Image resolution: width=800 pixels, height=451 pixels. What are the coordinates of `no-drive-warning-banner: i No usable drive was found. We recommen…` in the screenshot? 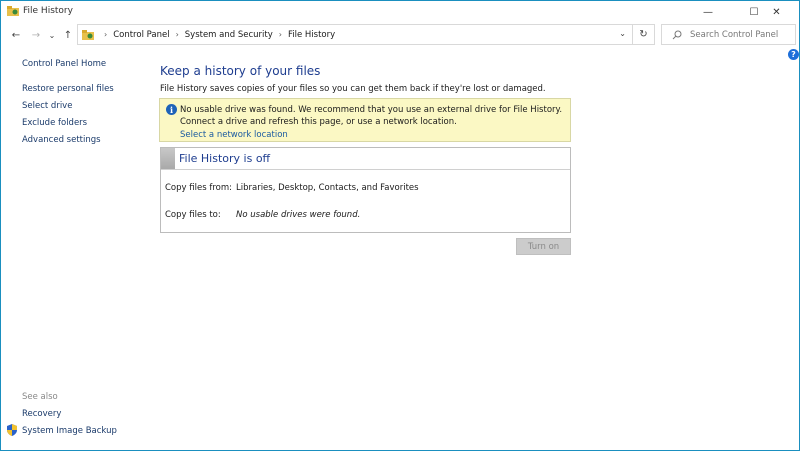 It's located at (365, 120).